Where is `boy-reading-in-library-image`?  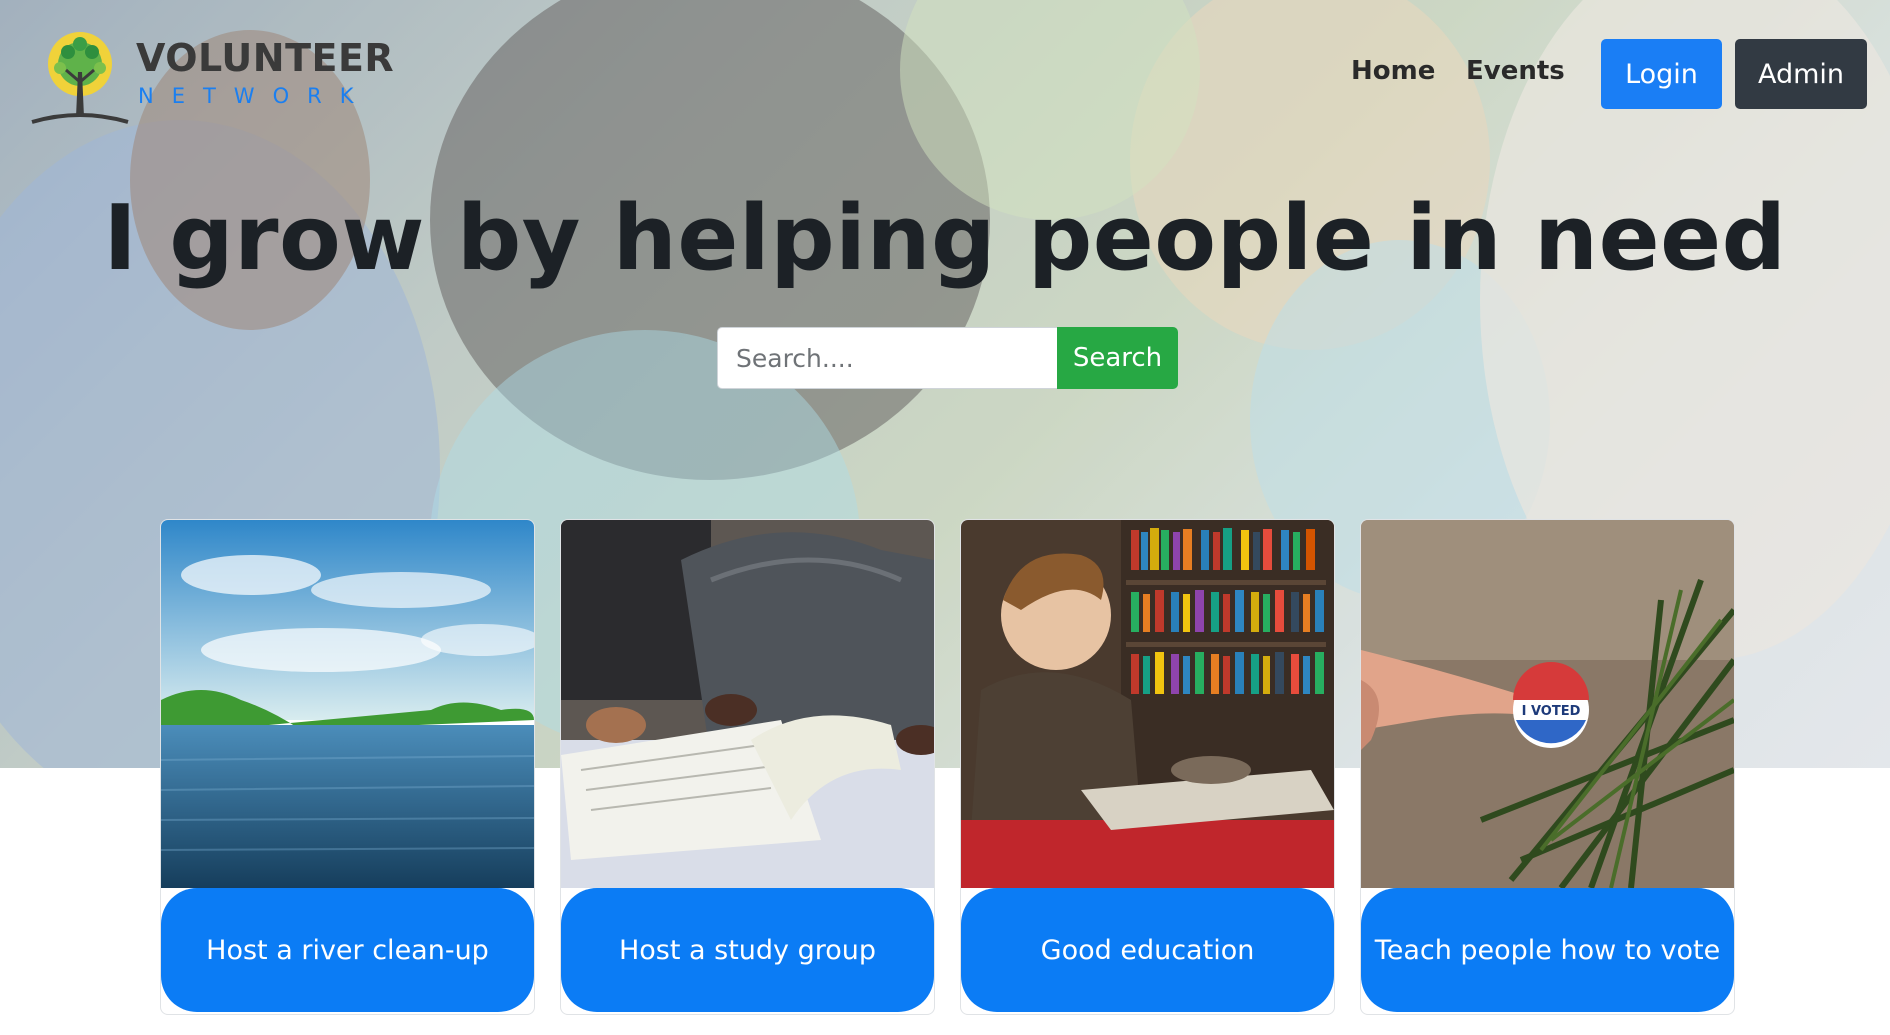 boy-reading-in-library-image is located at coordinates (1147, 704).